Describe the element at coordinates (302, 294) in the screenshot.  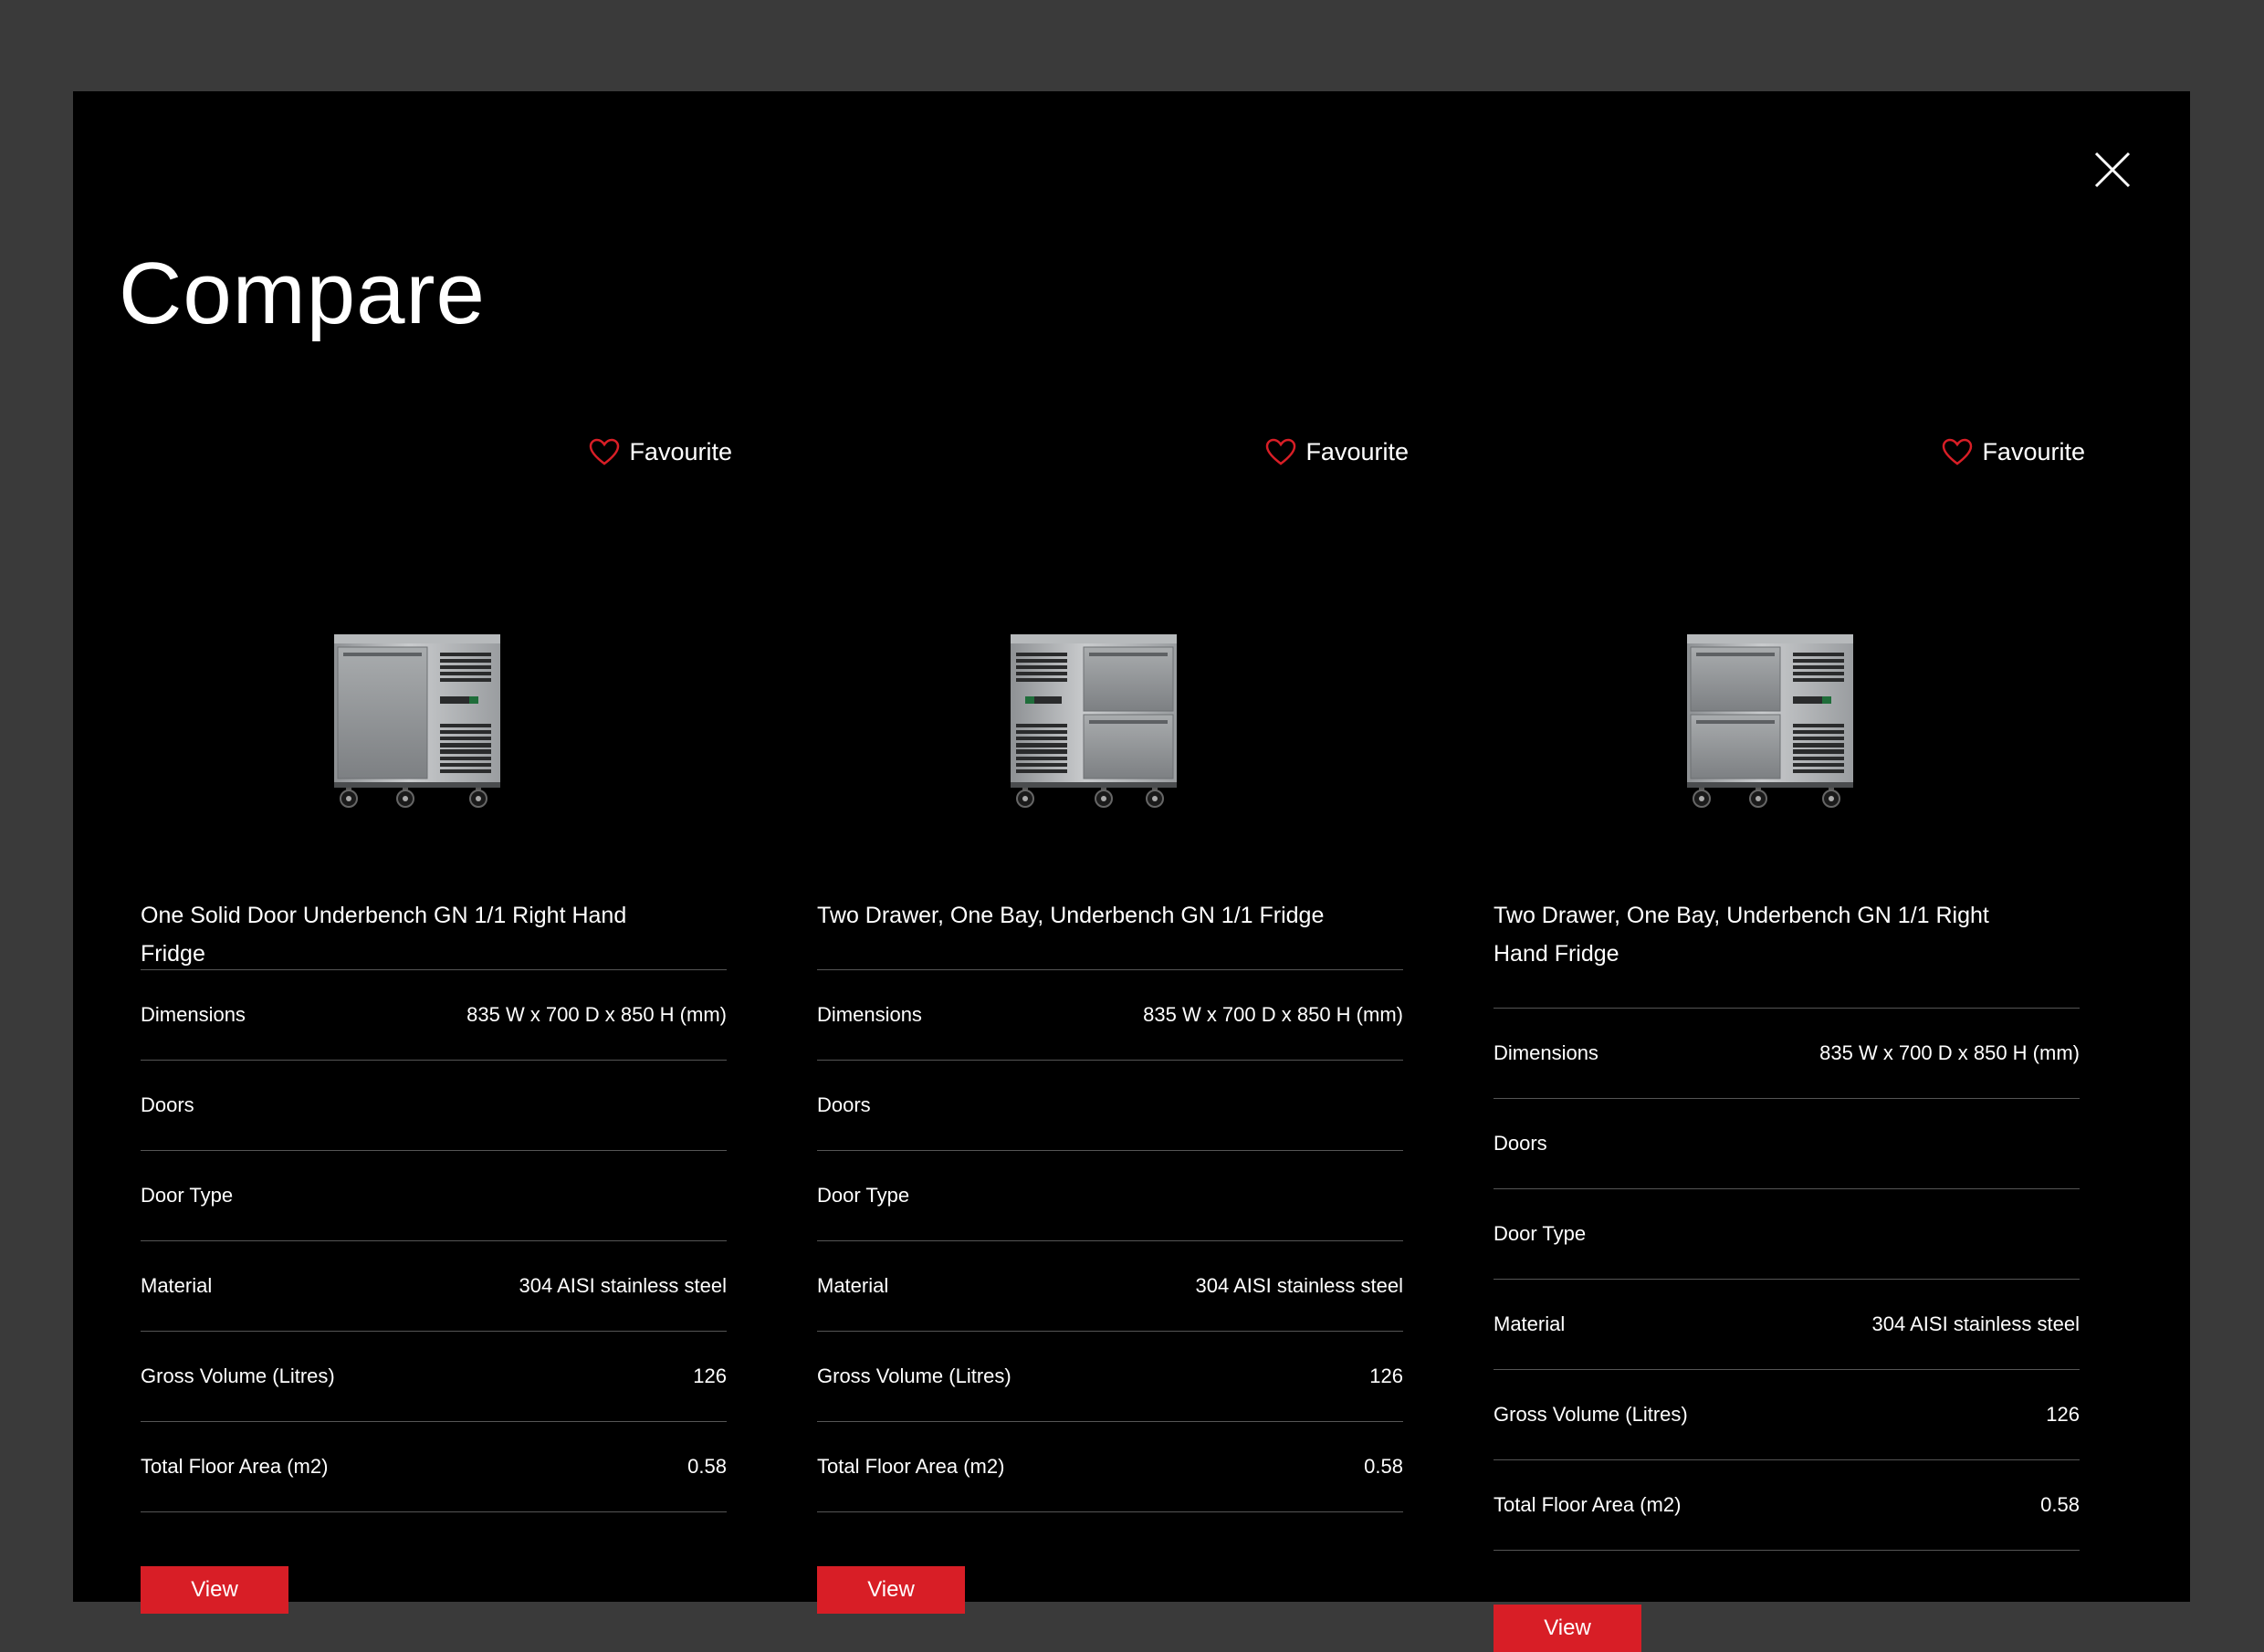
I see `page-title: Compare` at that location.